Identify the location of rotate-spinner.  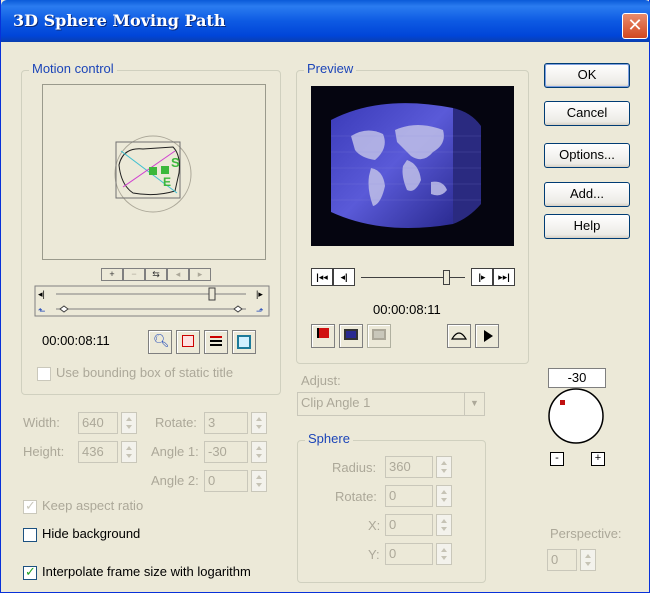
(259, 423).